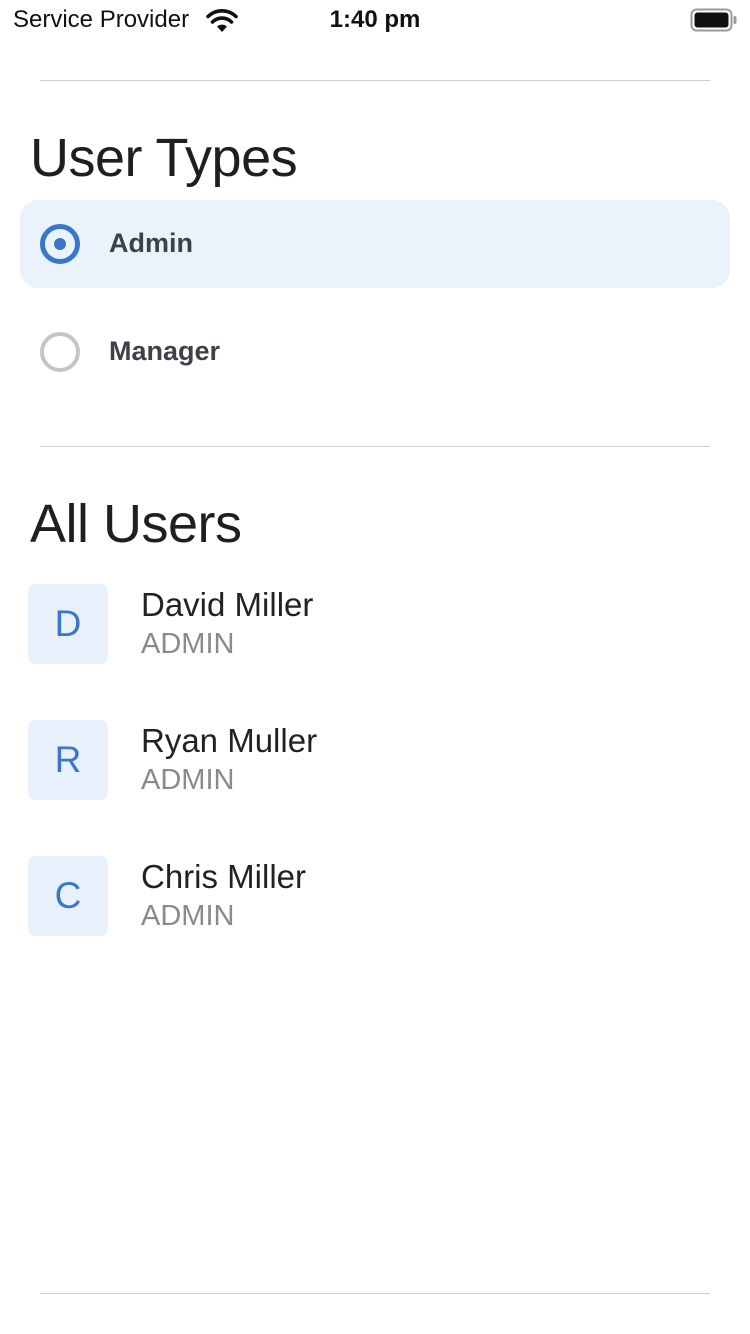  I want to click on radio-option-admin: Admin, so click(375, 244).